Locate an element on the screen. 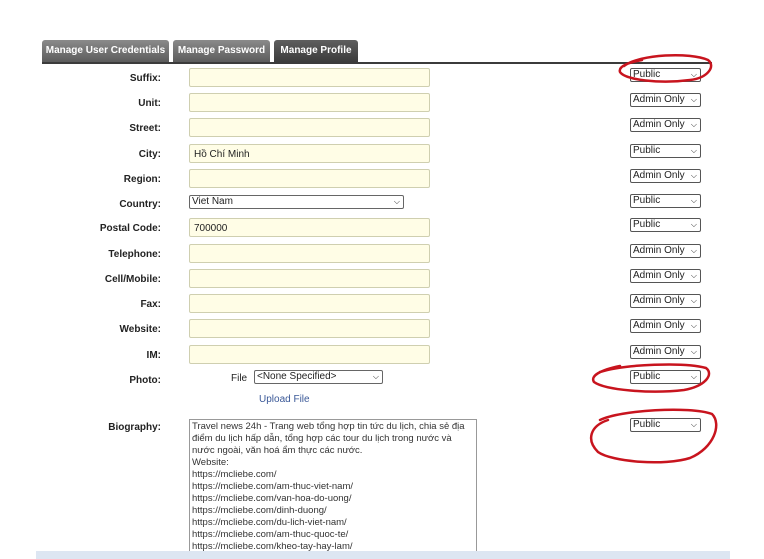  fax-row: Fax: Admin Only ⌵ is located at coordinates (382, 305).